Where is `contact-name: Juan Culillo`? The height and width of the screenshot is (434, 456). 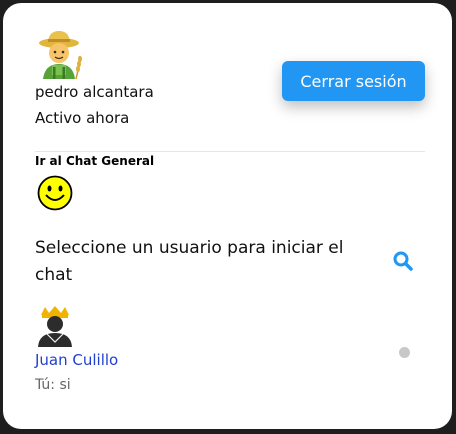
contact-name: Juan Culillo is located at coordinates (76, 360).